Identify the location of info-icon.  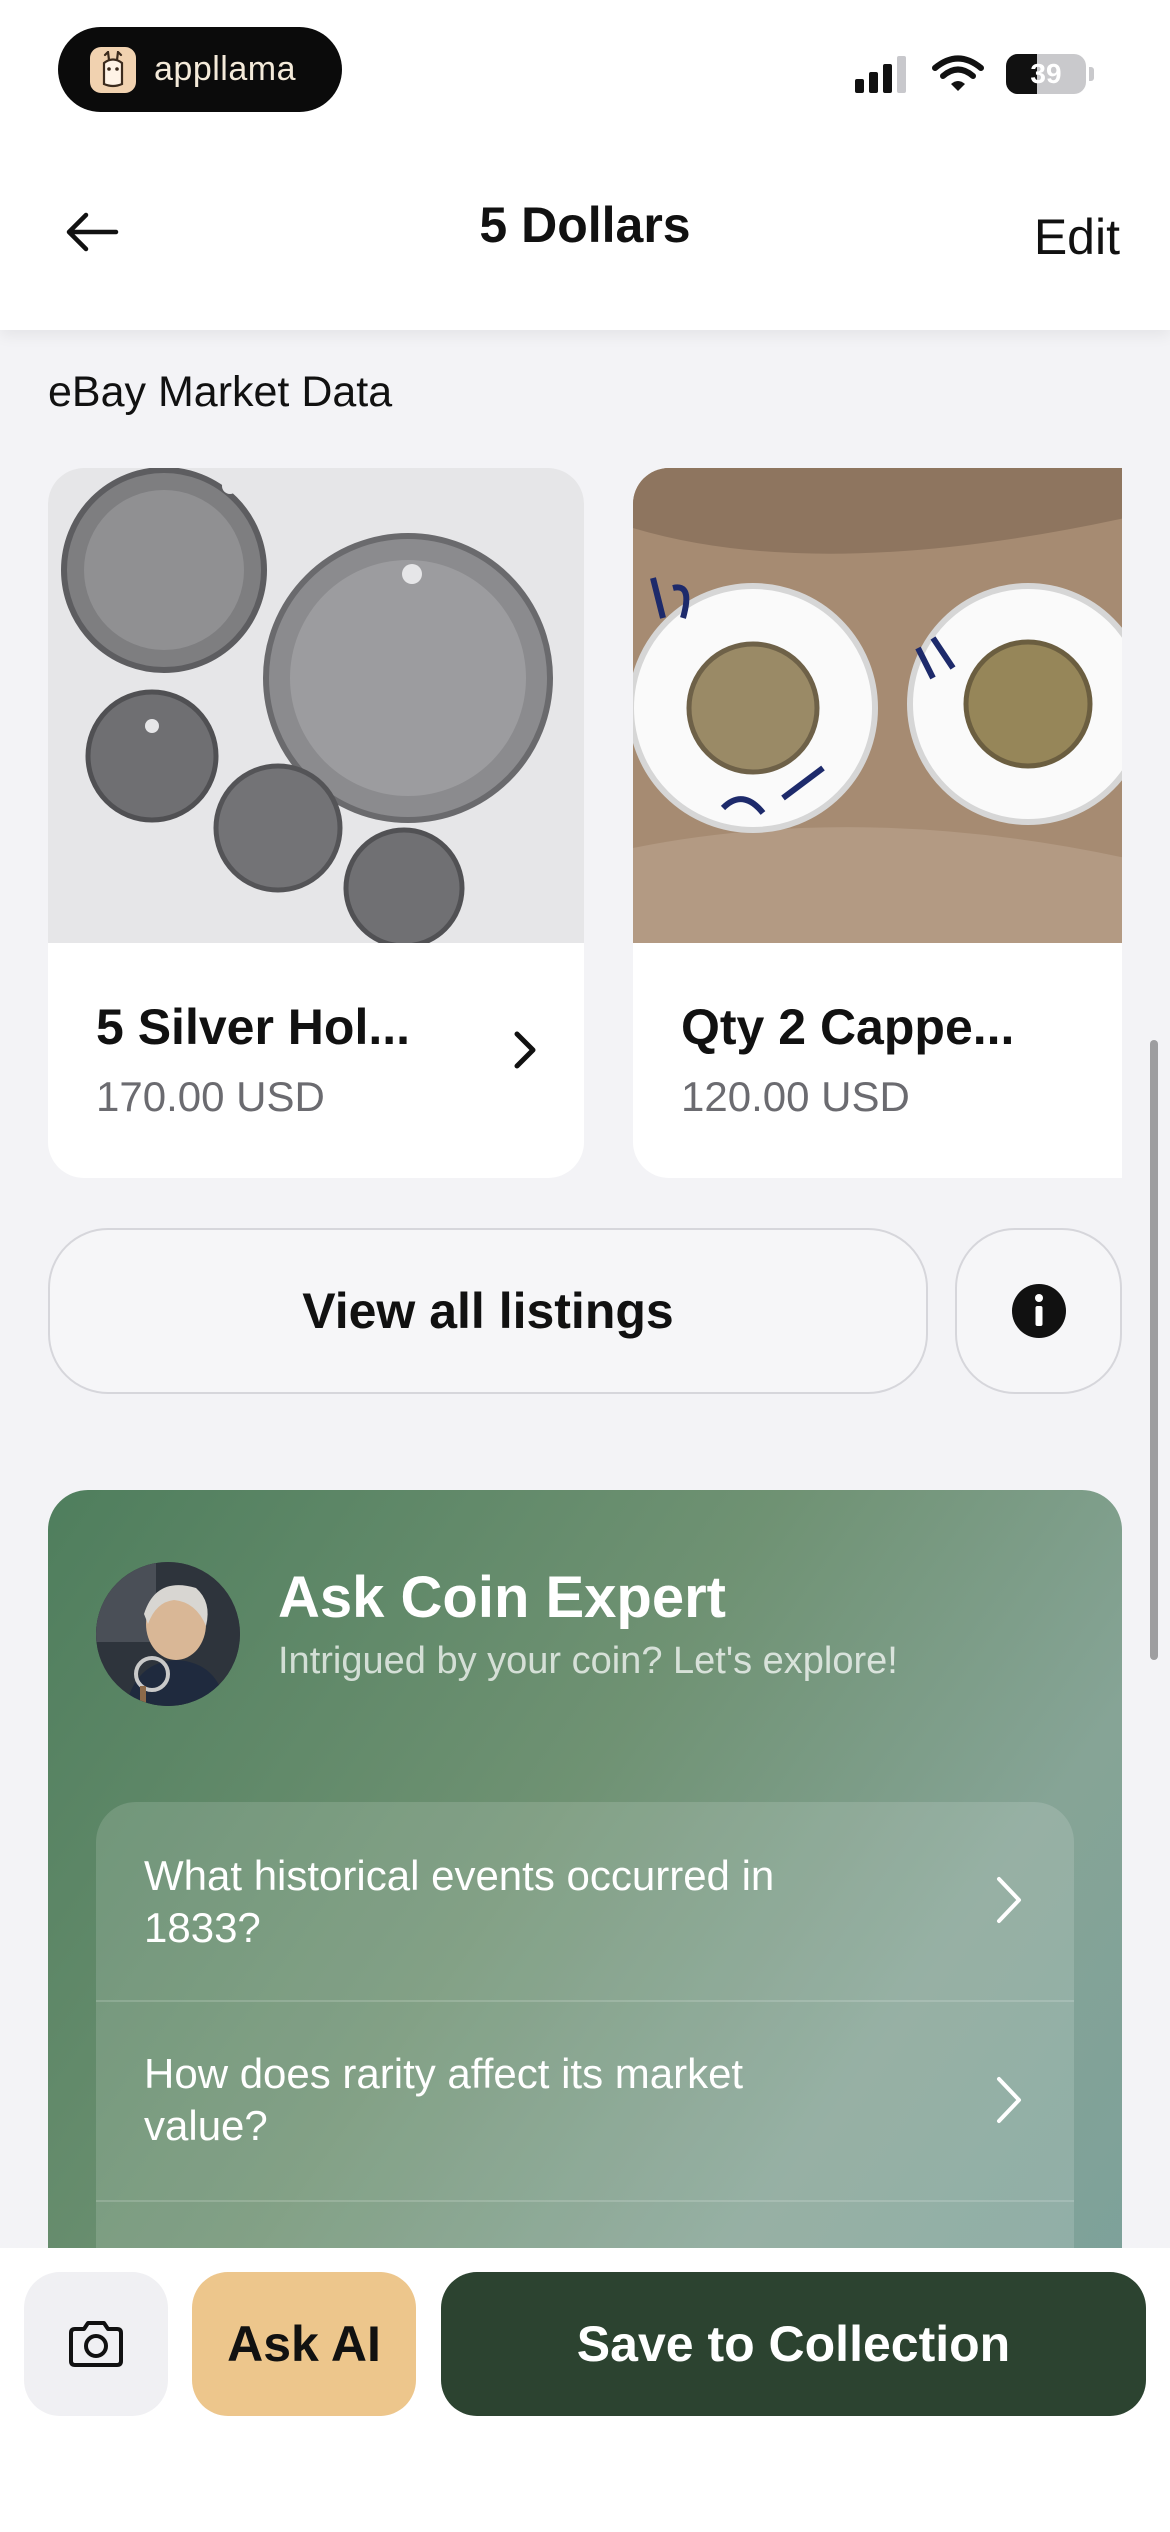
(1038, 1311).